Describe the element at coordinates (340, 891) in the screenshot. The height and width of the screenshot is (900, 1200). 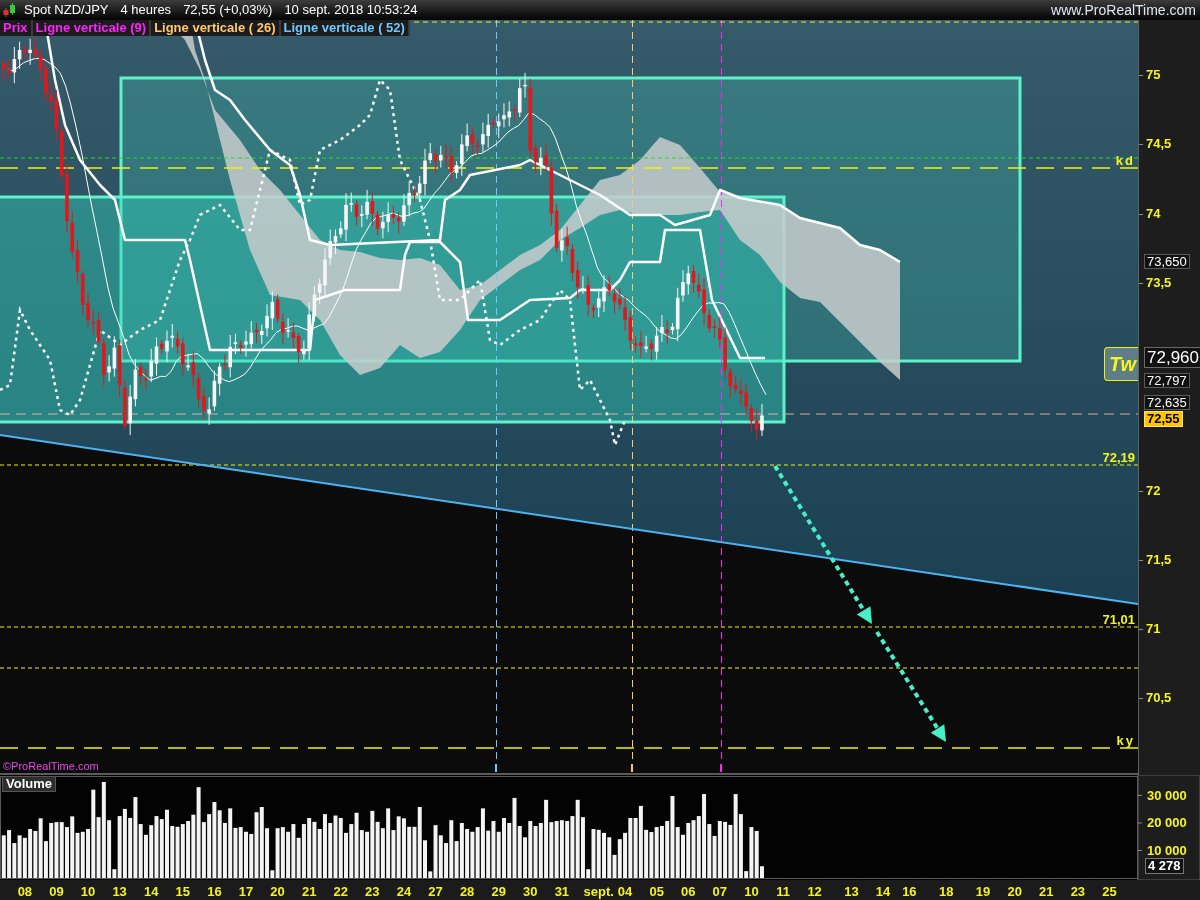
I see `time-axis-label: 22` at that location.